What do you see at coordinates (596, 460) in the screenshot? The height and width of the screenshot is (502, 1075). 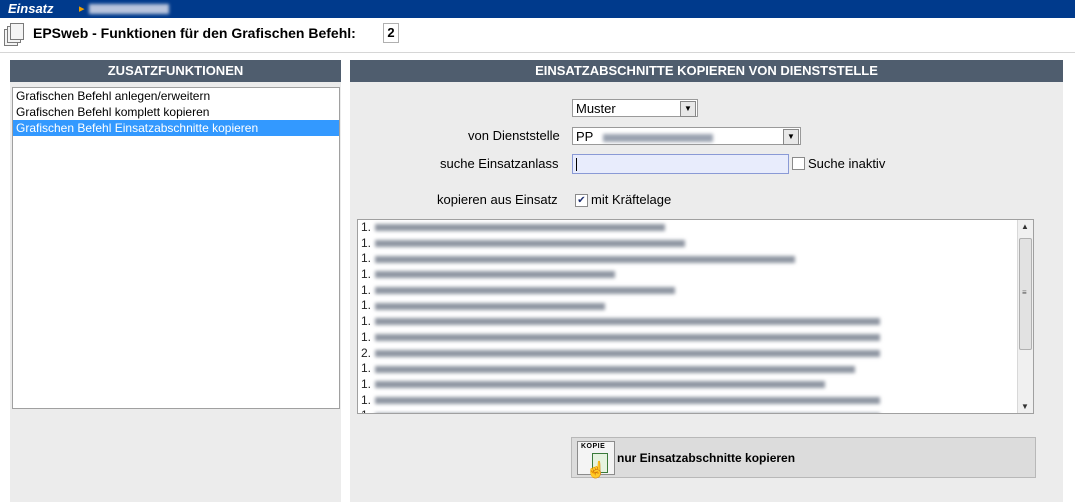 I see `kopie-icon: KOPIE ☝` at bounding box center [596, 460].